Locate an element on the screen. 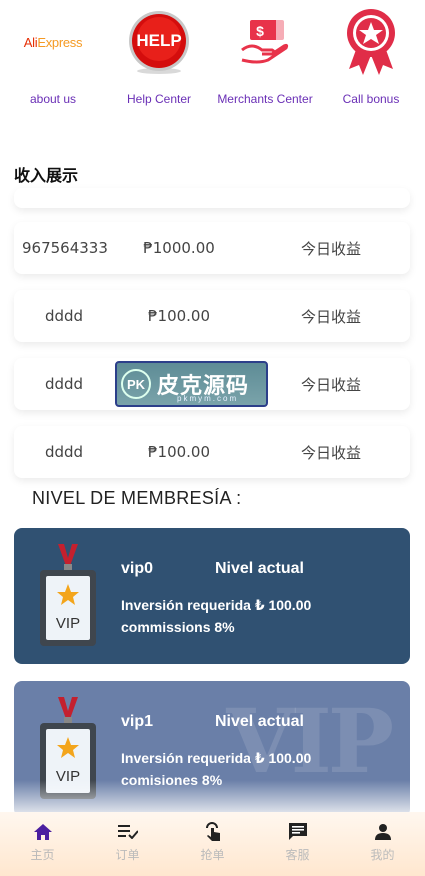 This screenshot has width=425, height=876. bottom-tab-bar: 主页 订单 抢单 客服 我的 is located at coordinates (212, 844).